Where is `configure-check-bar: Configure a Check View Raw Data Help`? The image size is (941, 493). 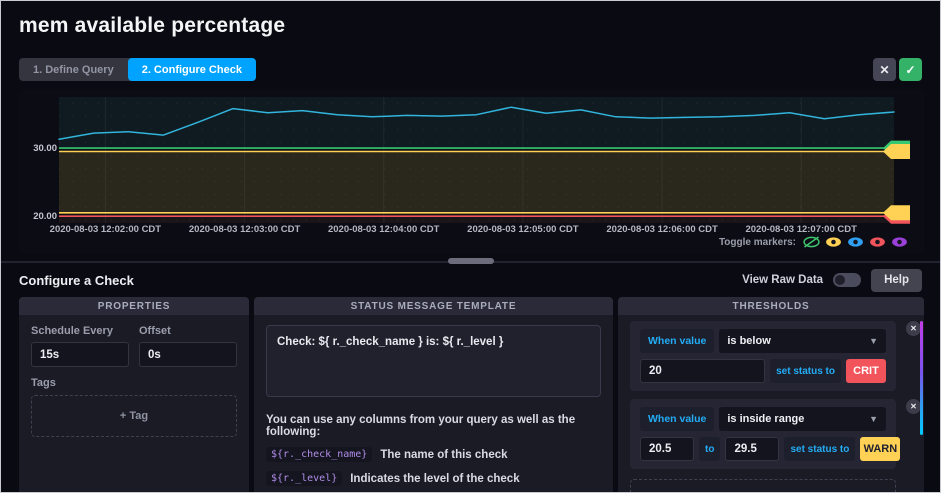
configure-check-bar: Configure a Check View Raw Data Help is located at coordinates (470, 280).